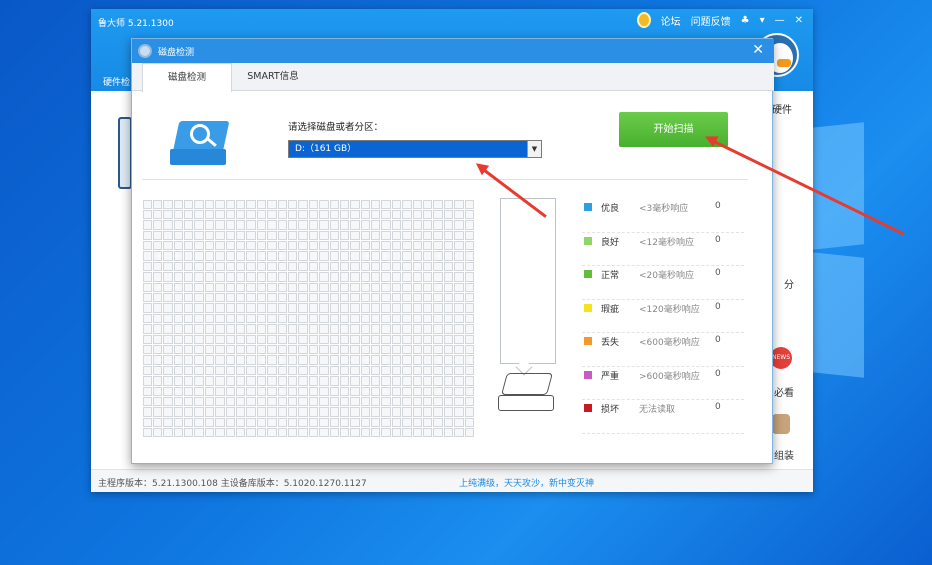  Describe the element at coordinates (610, 242) in the screenshot. I see `legend-name: 良好` at that location.